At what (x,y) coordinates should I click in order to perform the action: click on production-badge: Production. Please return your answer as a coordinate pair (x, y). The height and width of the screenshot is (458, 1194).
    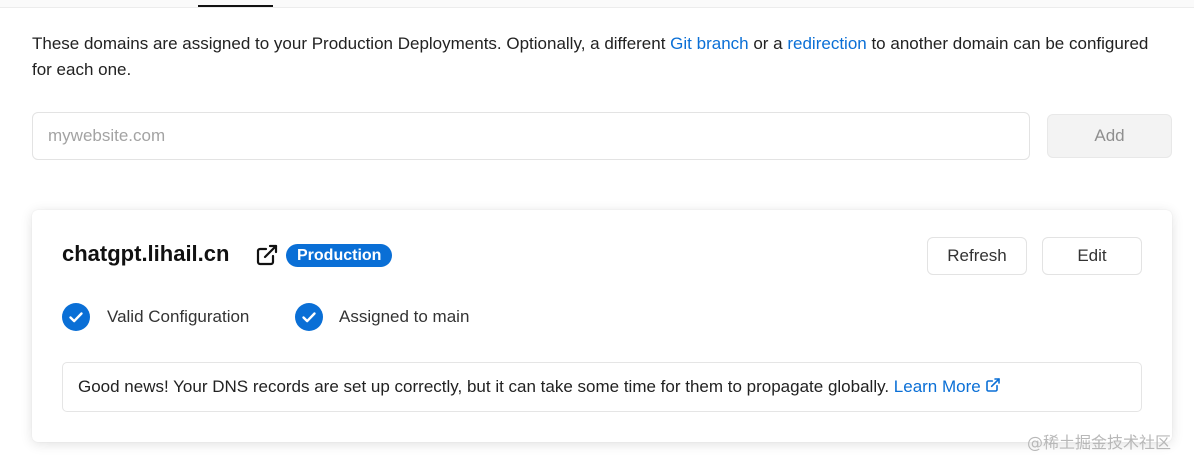
    Looking at the image, I should click on (339, 255).